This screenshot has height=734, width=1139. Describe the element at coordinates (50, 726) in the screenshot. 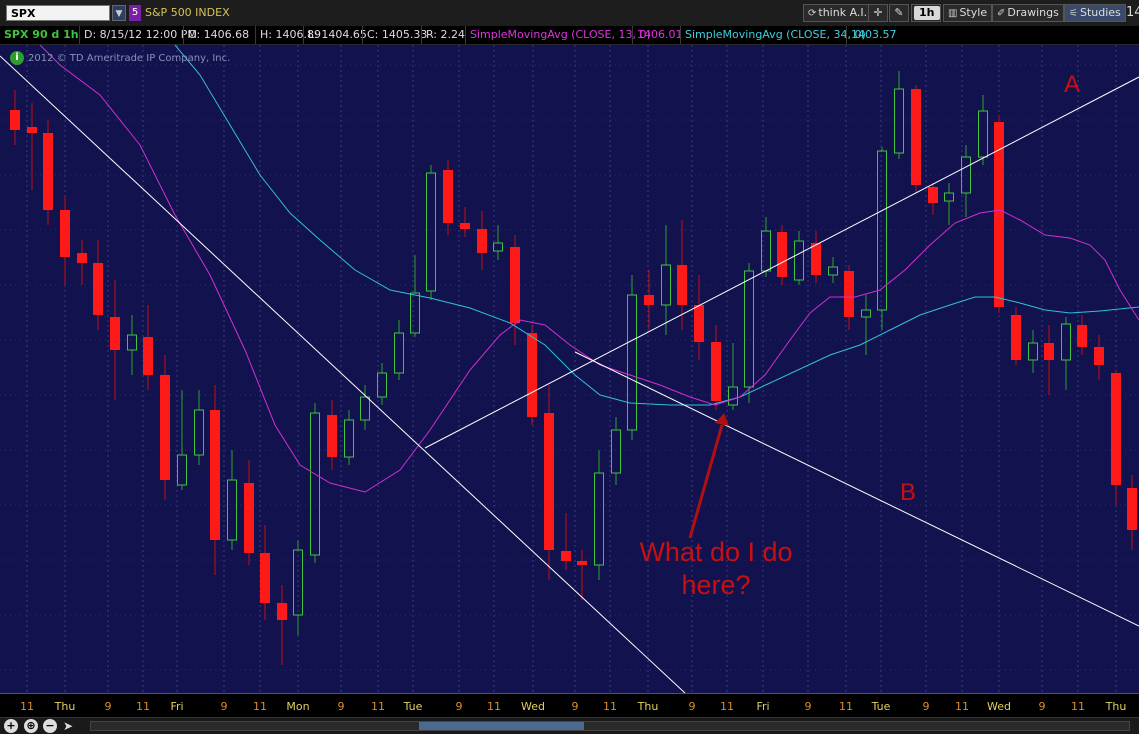

I see `zoom-out-icon: −` at that location.